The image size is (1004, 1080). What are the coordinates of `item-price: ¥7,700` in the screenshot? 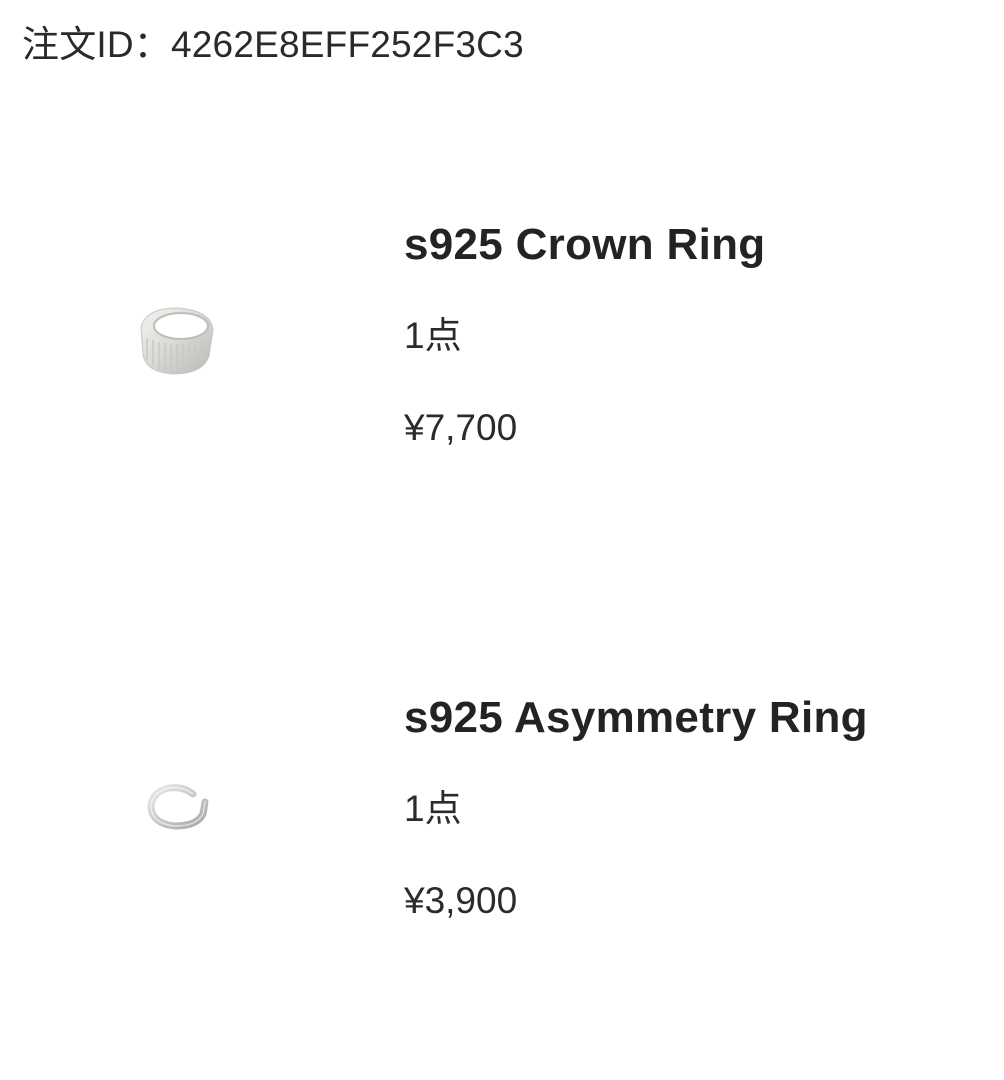 It's located at (461, 427).